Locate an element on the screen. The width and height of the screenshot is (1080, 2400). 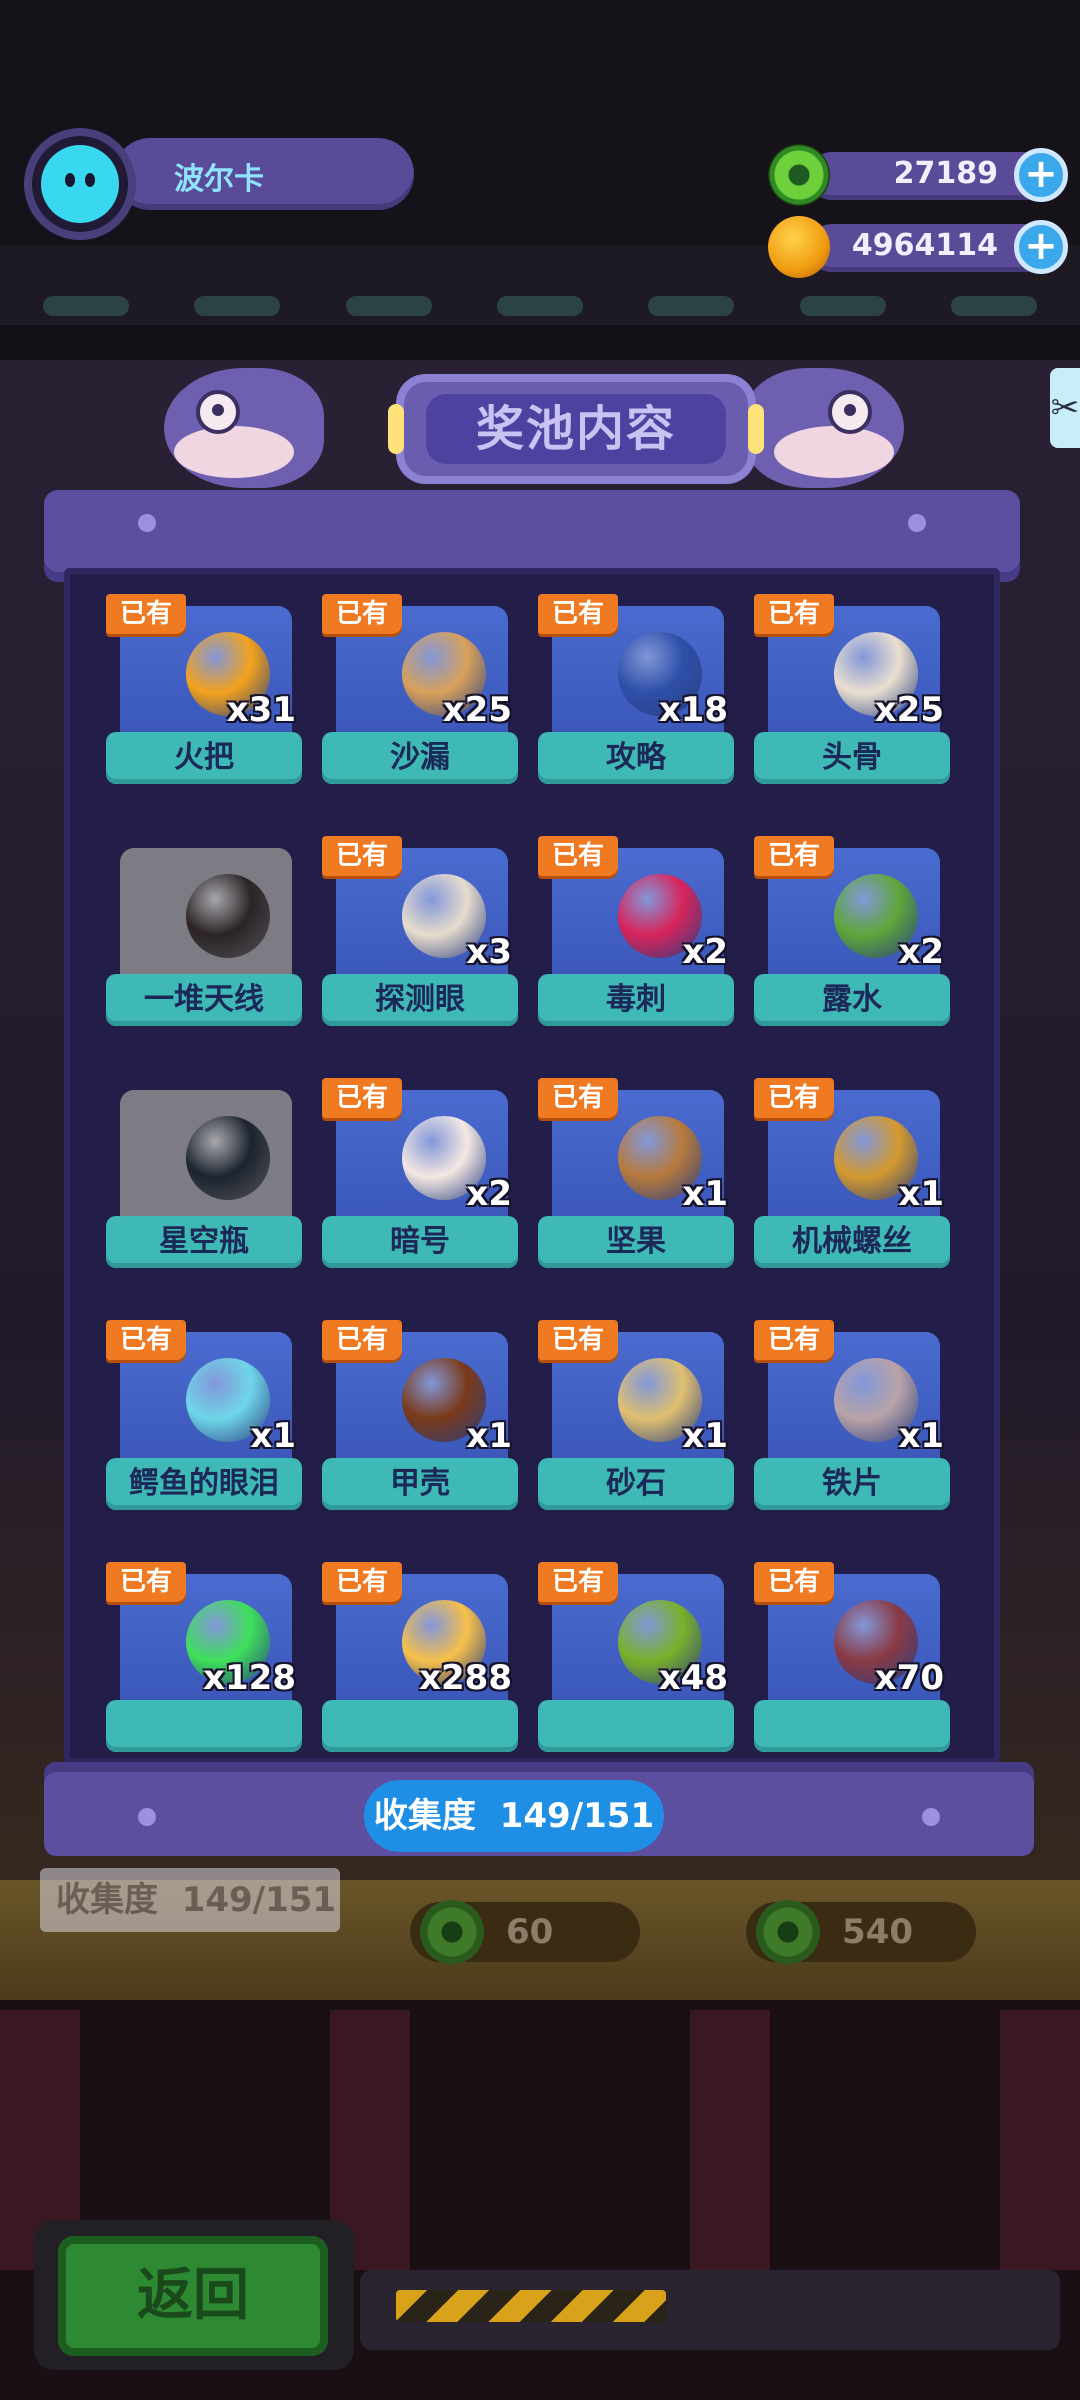
item-card: 已有 x18 攻略 is located at coordinates (636, 691).